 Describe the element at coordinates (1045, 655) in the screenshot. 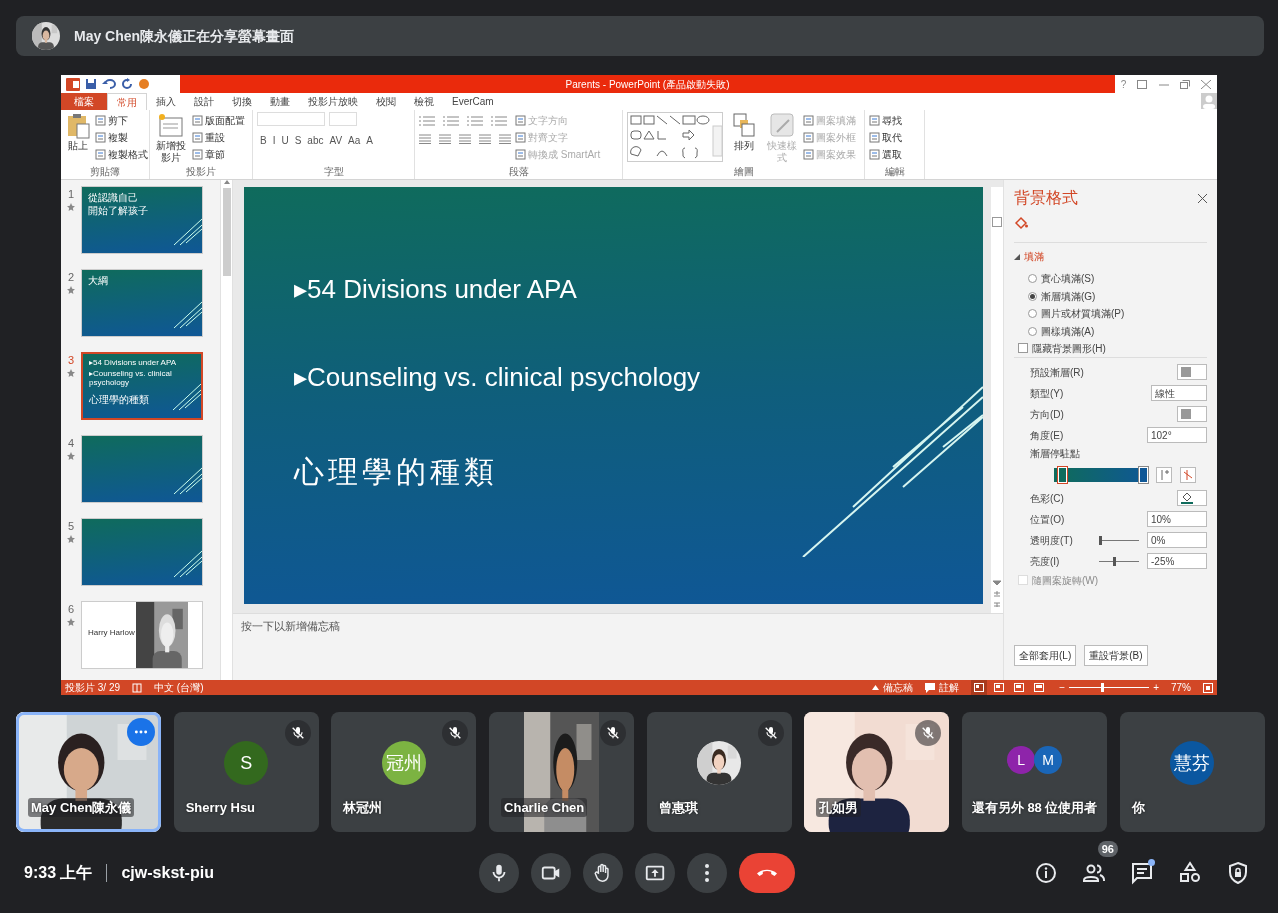

I see `pane-button: 全部套用(L)` at that location.